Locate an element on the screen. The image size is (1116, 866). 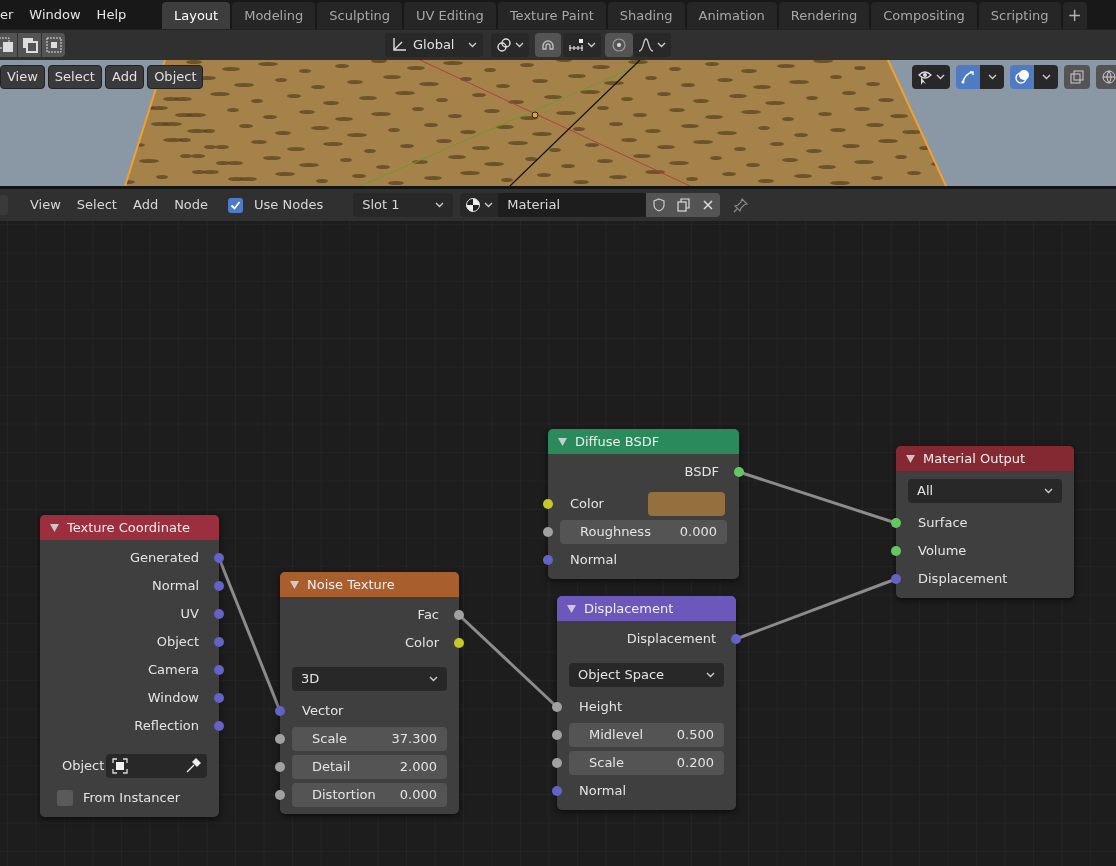
xray-toggle-icon is located at coordinates (1077, 77).